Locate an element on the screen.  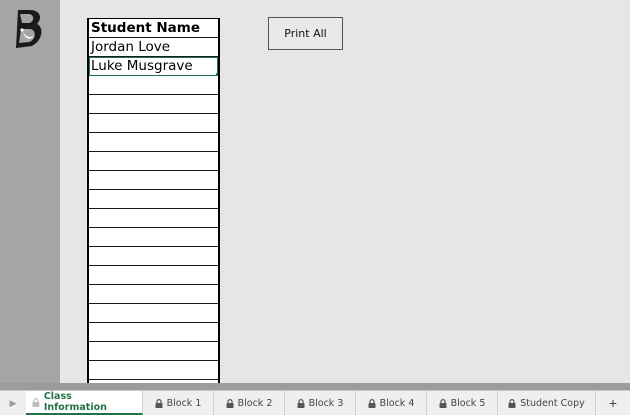
tab-block-3: Block 3 is located at coordinates (320, 403).